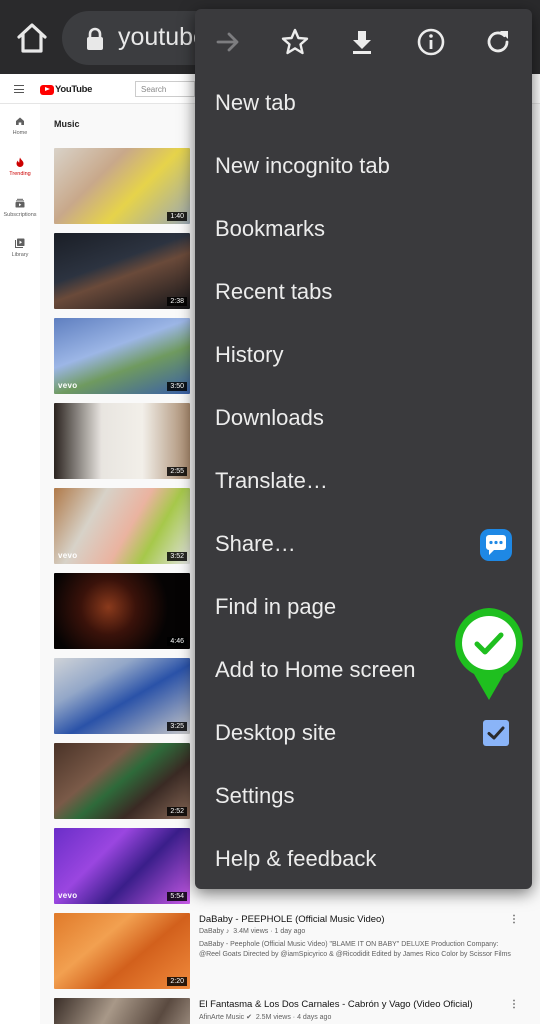 The width and height of the screenshot is (540, 1024). I want to click on messages-app-icon, so click(496, 545).